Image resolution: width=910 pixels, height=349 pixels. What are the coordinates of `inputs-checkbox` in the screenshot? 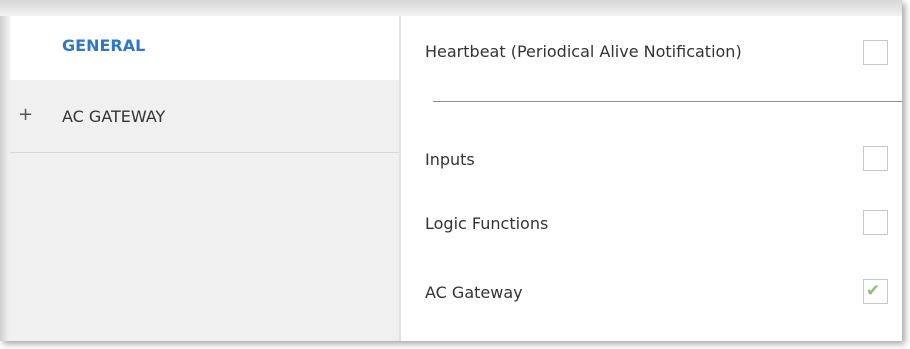 It's located at (875, 158).